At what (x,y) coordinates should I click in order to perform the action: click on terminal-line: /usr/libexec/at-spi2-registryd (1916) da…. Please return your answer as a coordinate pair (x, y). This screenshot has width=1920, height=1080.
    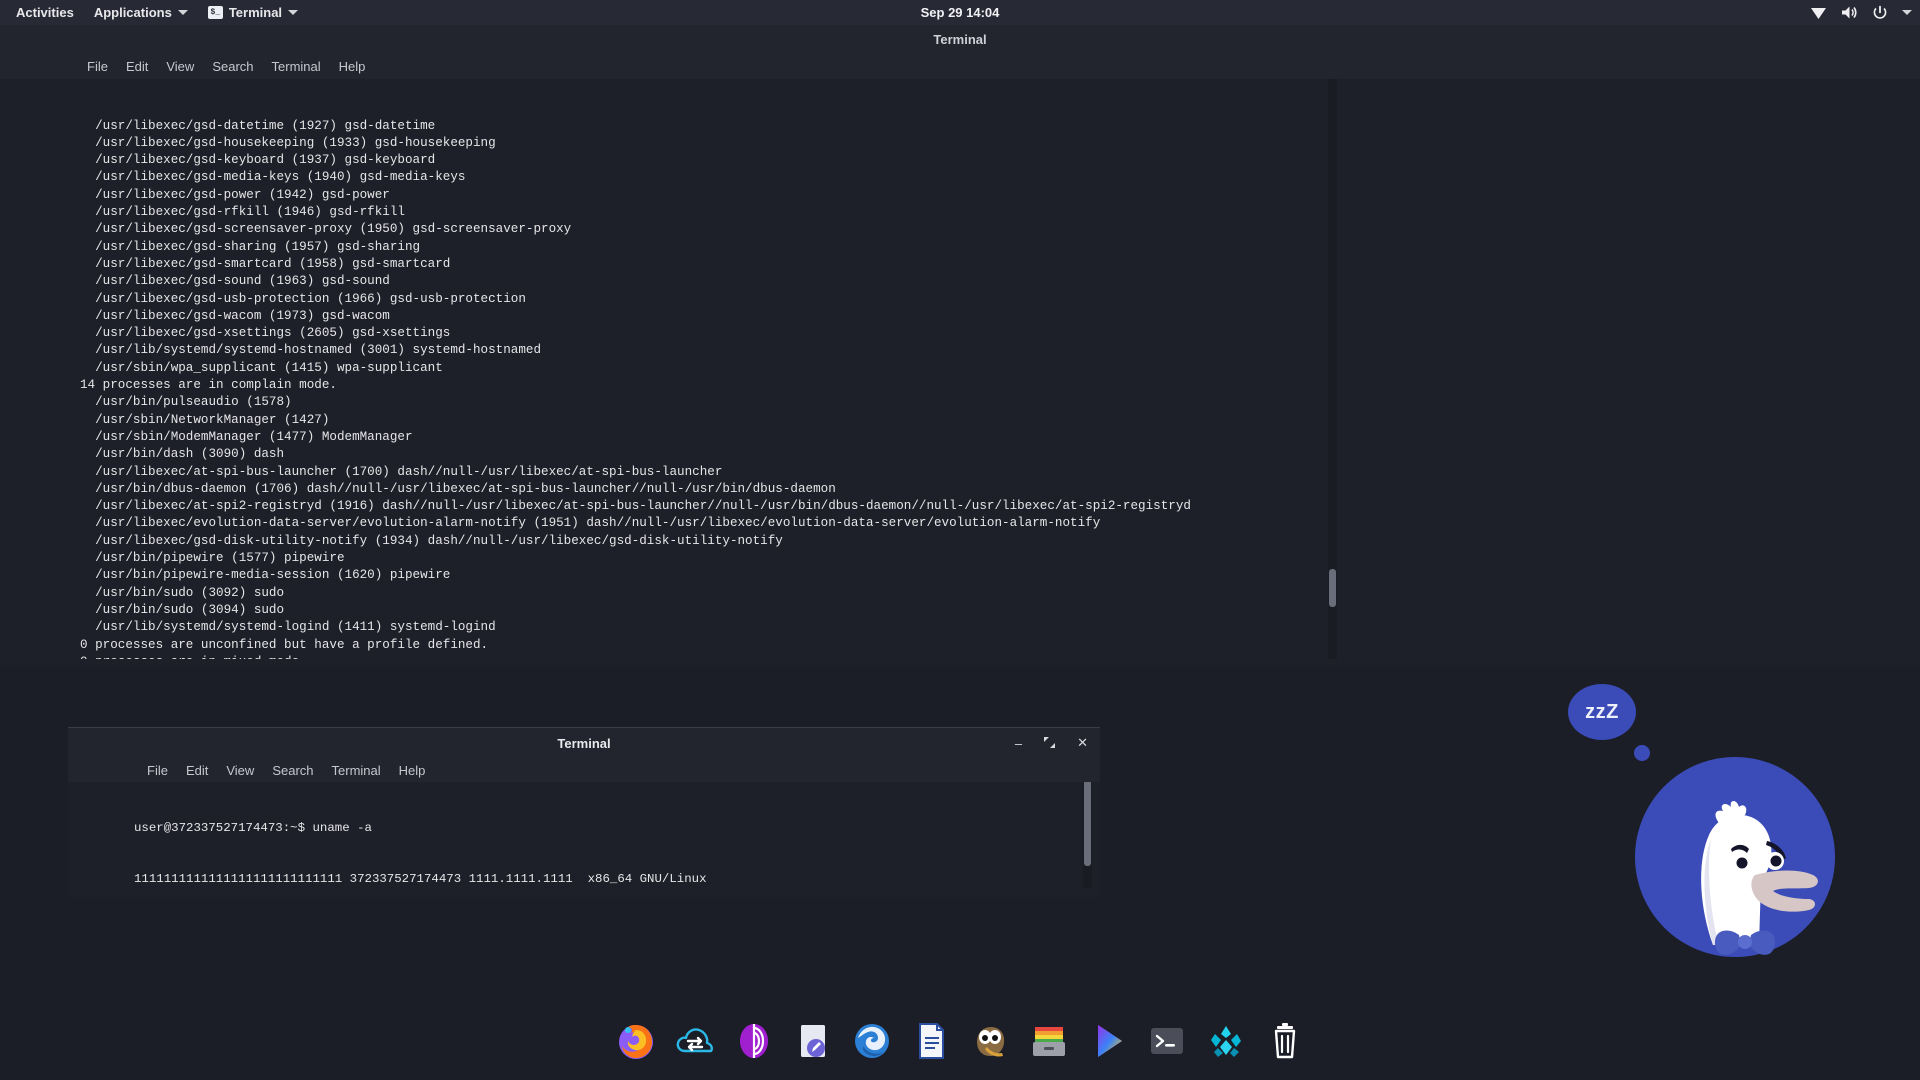
    Looking at the image, I should click on (635, 506).